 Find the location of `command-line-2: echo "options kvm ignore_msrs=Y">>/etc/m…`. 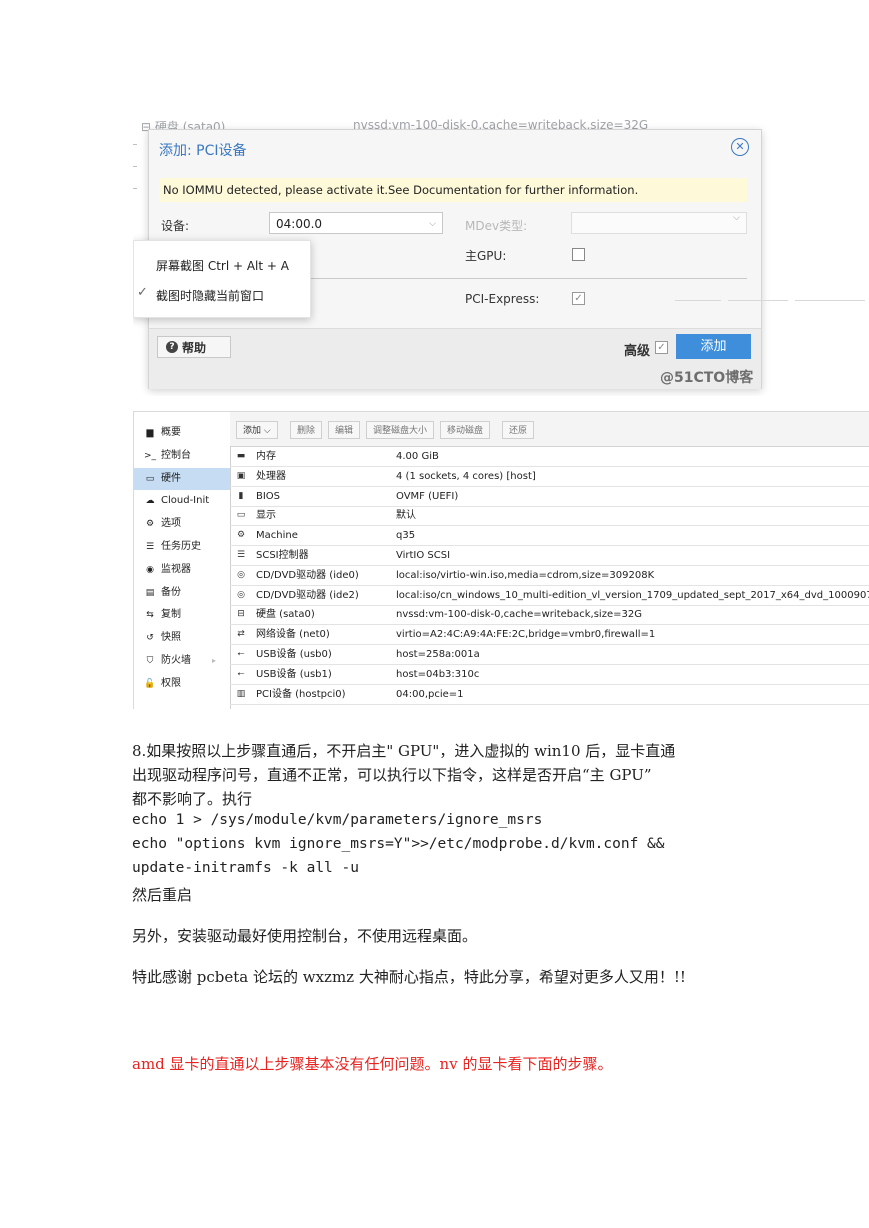

command-line-2: echo "options kvm ignore_msrs=Y">>/etc/m… is located at coordinates (398, 844).